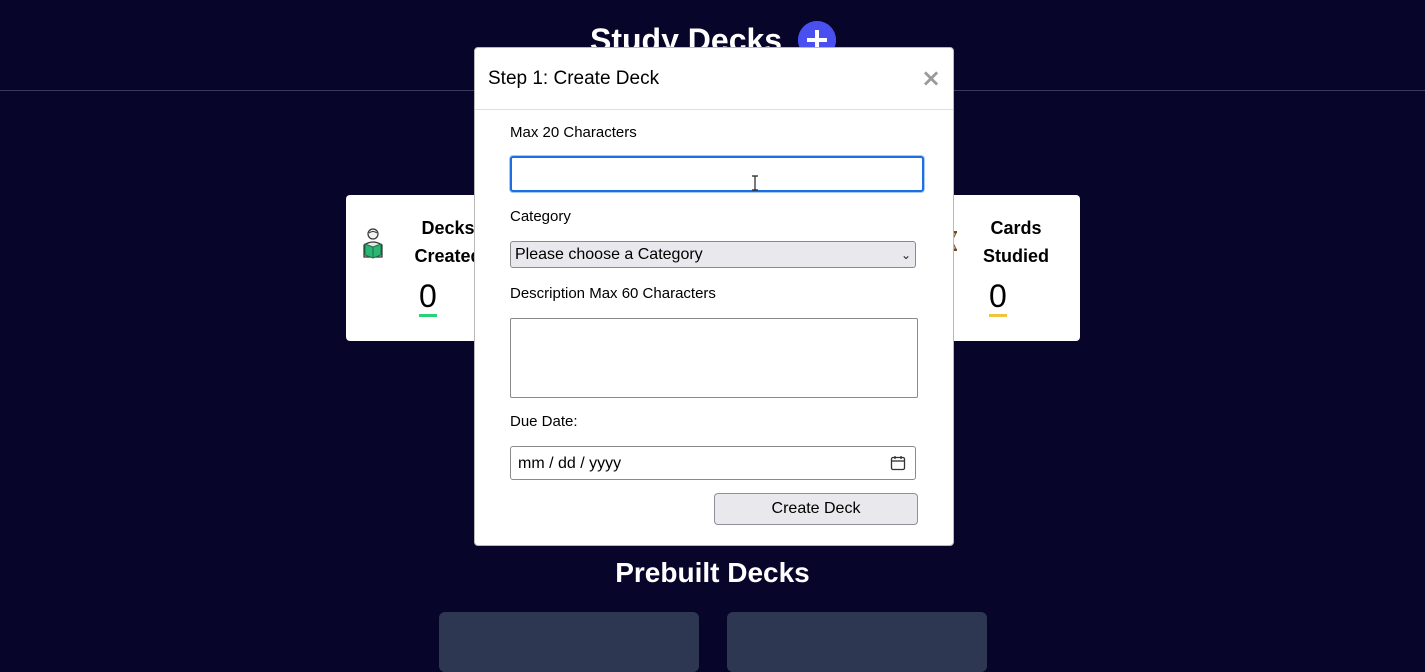 The width and height of the screenshot is (1425, 672). What do you see at coordinates (373, 245) in the screenshot?
I see `reading-person-icon` at bounding box center [373, 245].